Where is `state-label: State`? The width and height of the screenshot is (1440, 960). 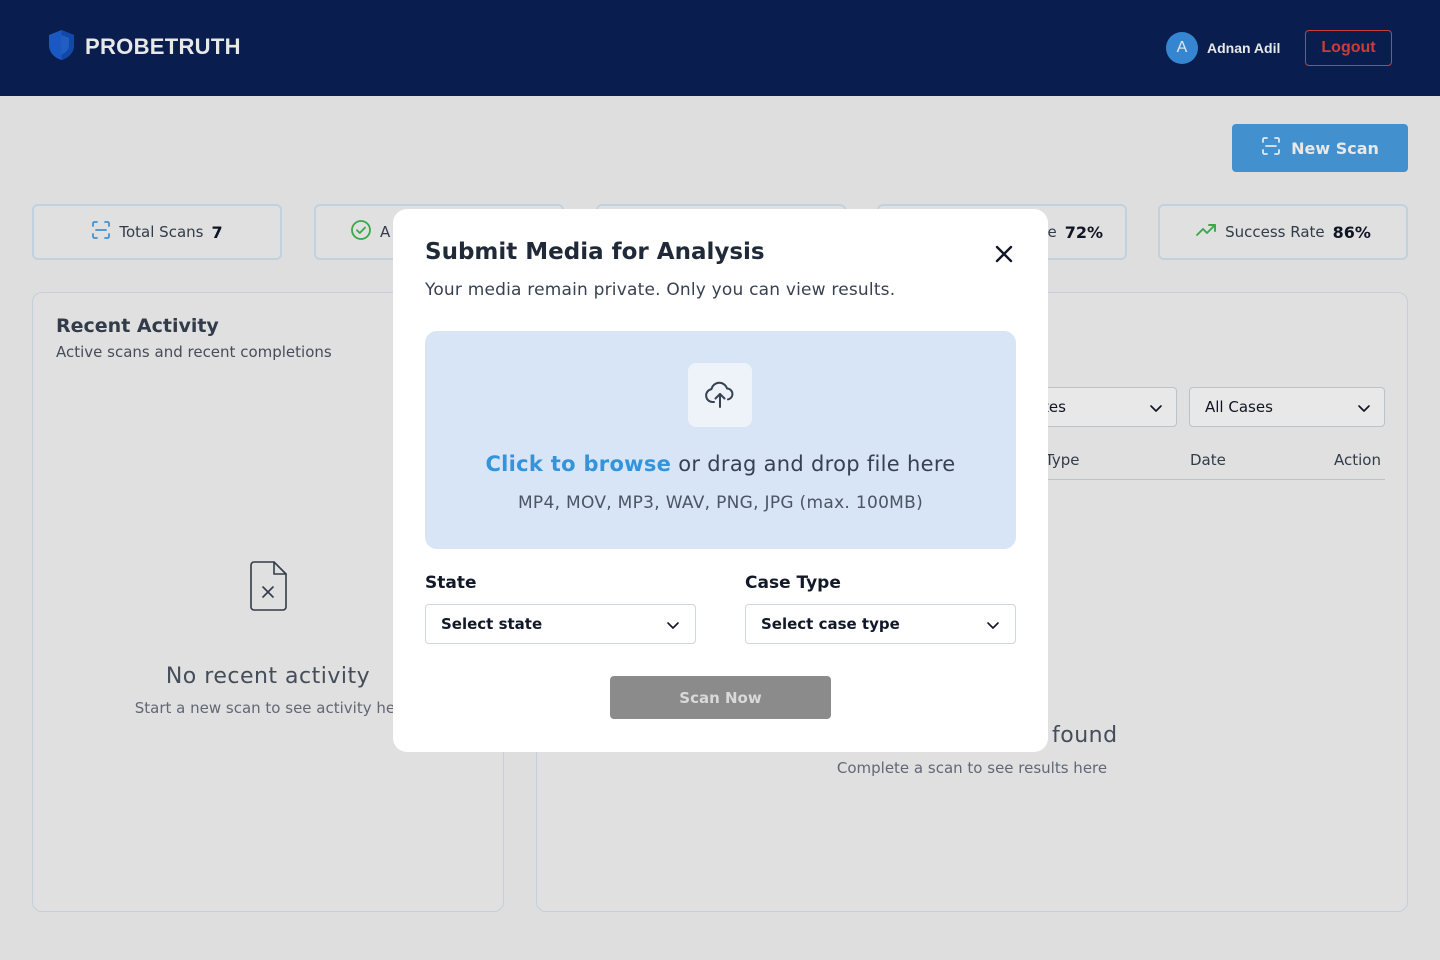 state-label: State is located at coordinates (451, 583).